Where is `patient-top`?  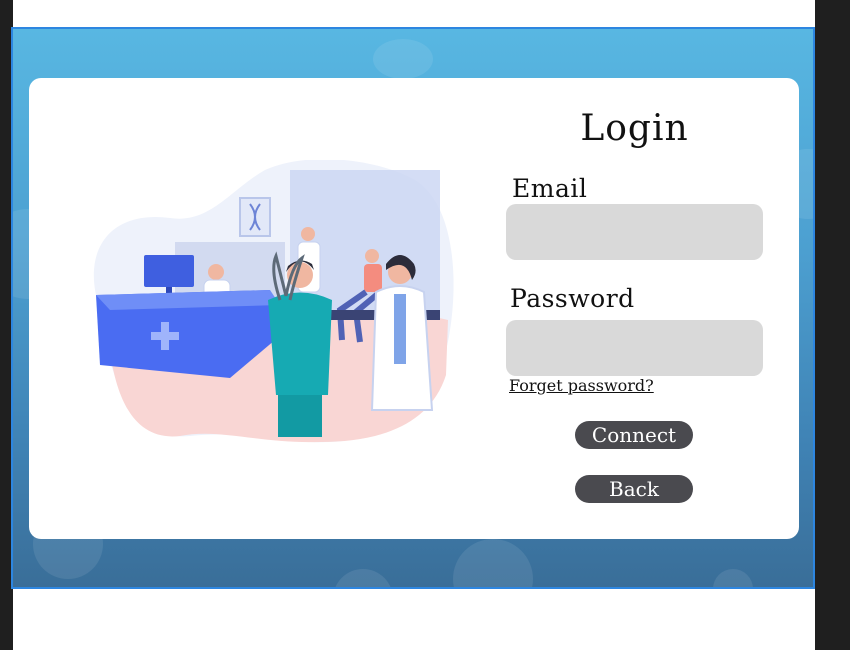 patient-top is located at coordinates (373, 278).